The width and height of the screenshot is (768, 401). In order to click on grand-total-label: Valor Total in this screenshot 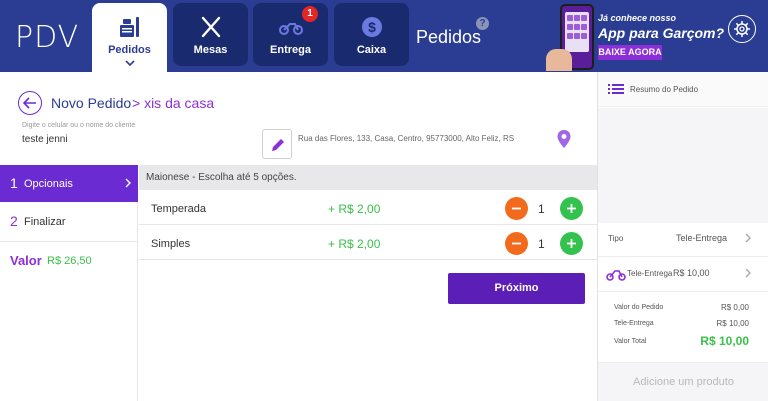, I will do `click(630, 341)`.